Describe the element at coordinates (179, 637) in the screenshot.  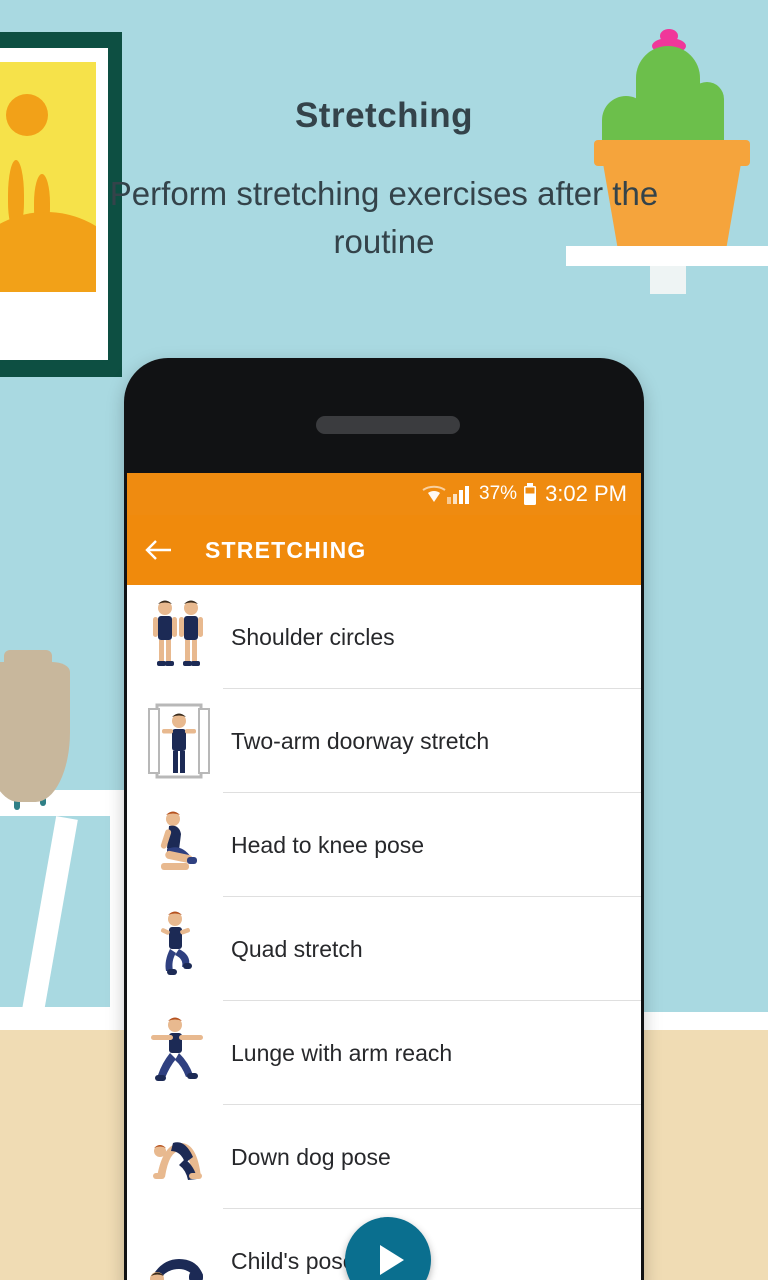
I see `shoulder-circles-thumb` at that location.